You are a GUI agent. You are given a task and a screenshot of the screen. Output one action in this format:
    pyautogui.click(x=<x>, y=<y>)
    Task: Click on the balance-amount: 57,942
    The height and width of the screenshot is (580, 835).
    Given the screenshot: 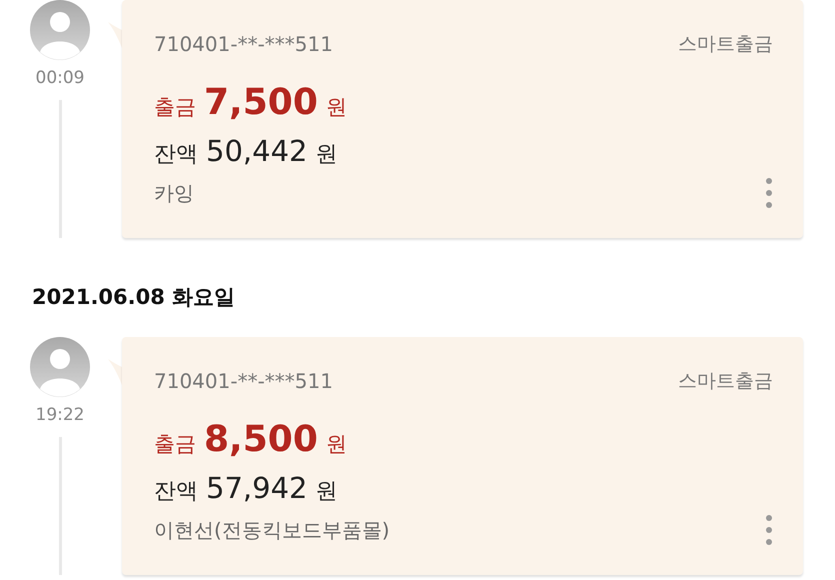 What is the action you would take?
    pyautogui.click(x=257, y=488)
    